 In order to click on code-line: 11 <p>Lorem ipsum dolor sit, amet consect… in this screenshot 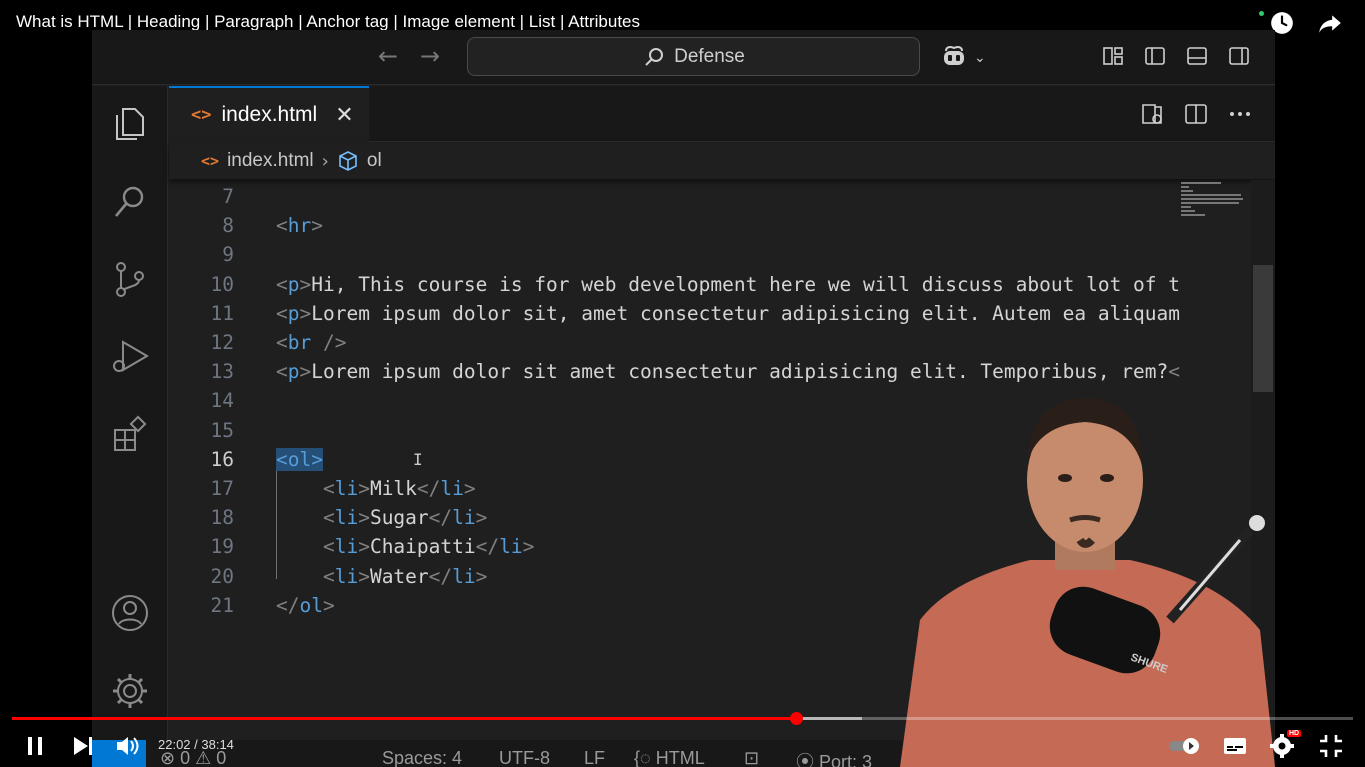, I will do `click(675, 313)`.